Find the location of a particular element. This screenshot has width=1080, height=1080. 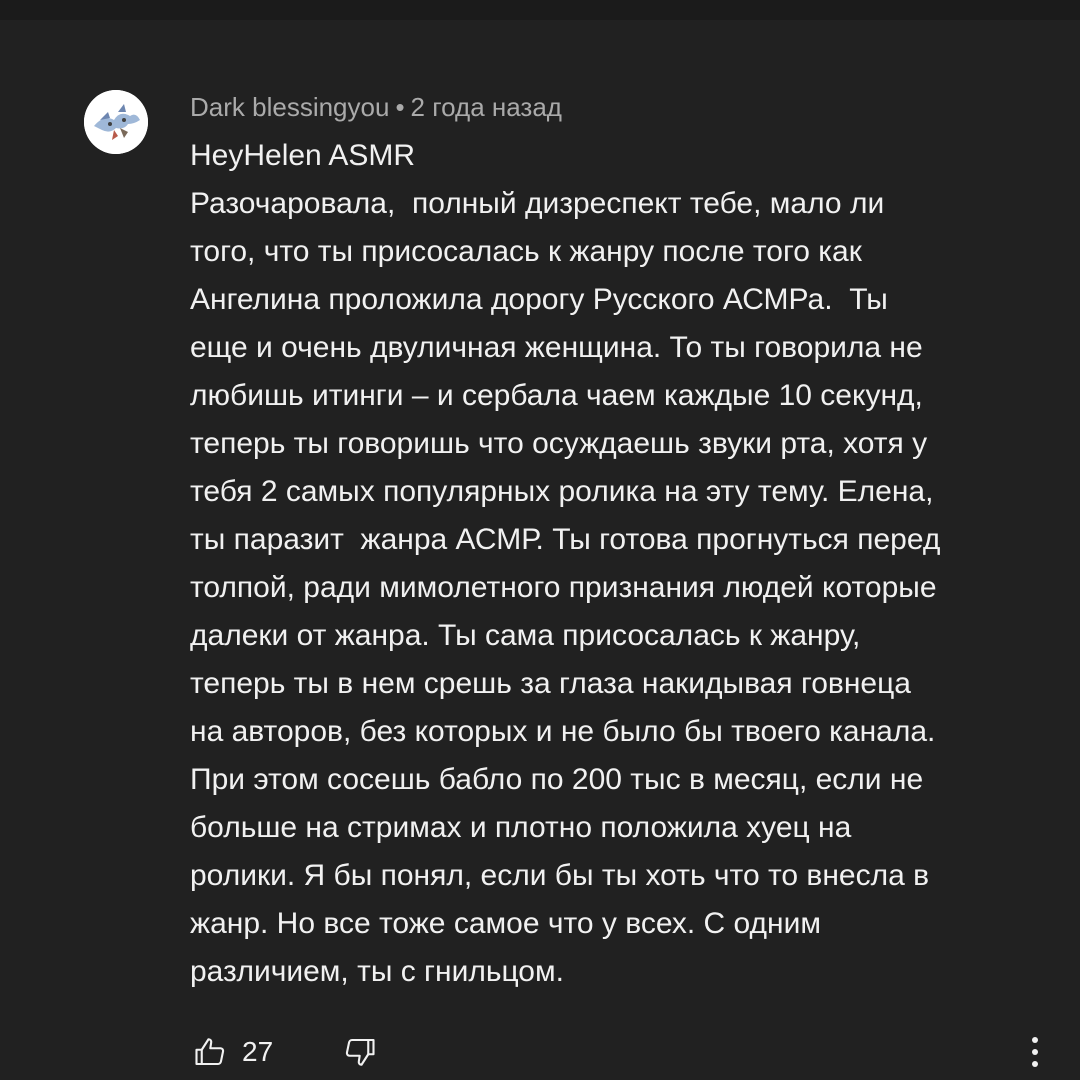

comment-timestamp: 2 года назад is located at coordinates (486, 107).